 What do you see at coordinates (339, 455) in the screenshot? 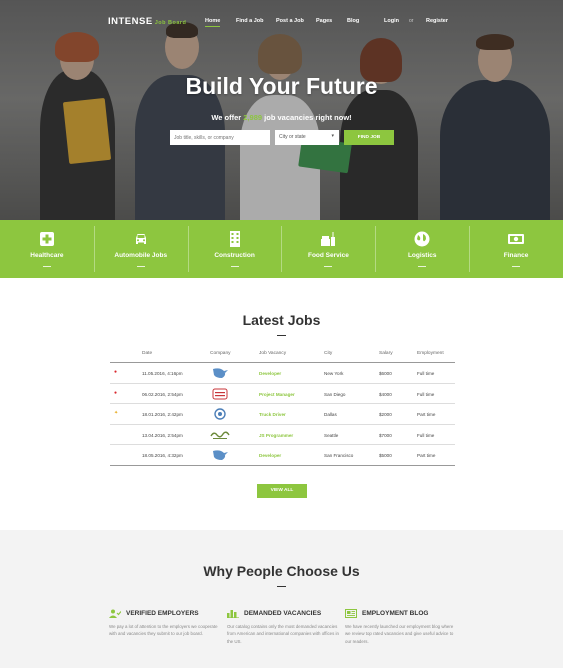
I see `row-city: San Francisco` at bounding box center [339, 455].